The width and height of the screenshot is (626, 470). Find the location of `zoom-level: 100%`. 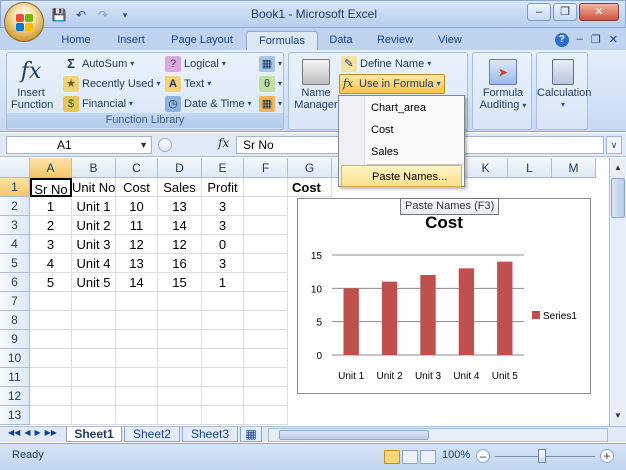

zoom-level: 100% is located at coordinates (456, 455).